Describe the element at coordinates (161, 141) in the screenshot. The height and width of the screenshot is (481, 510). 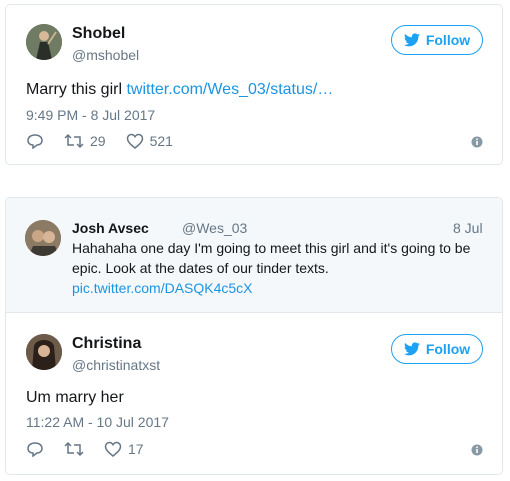
I see `like-count: 521` at that location.